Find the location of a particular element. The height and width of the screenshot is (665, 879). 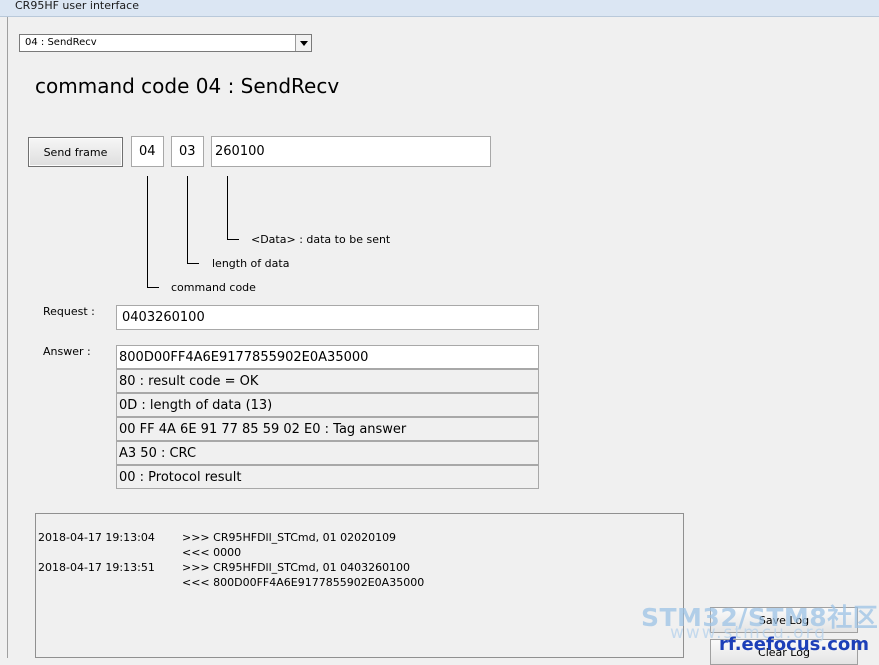

log-text: >>> CR95HFDll_STCmd, 01 0403260100 is located at coordinates (296, 567).